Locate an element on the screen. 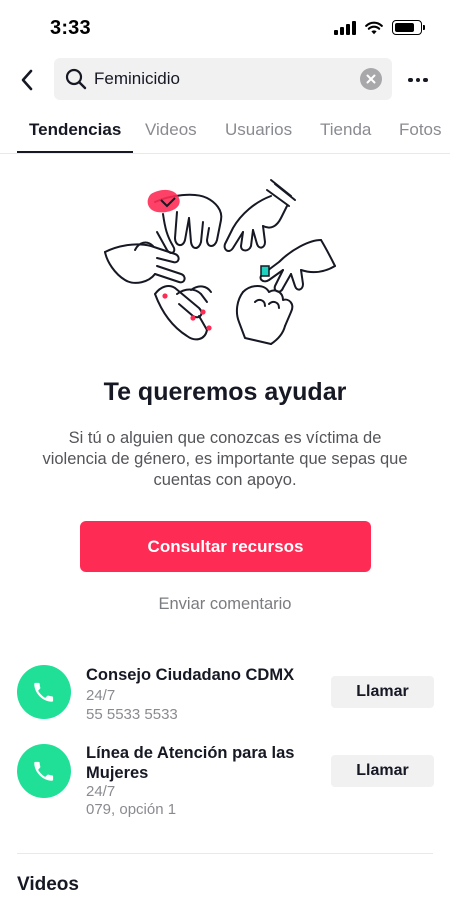  clear-icon is located at coordinates (371, 79).